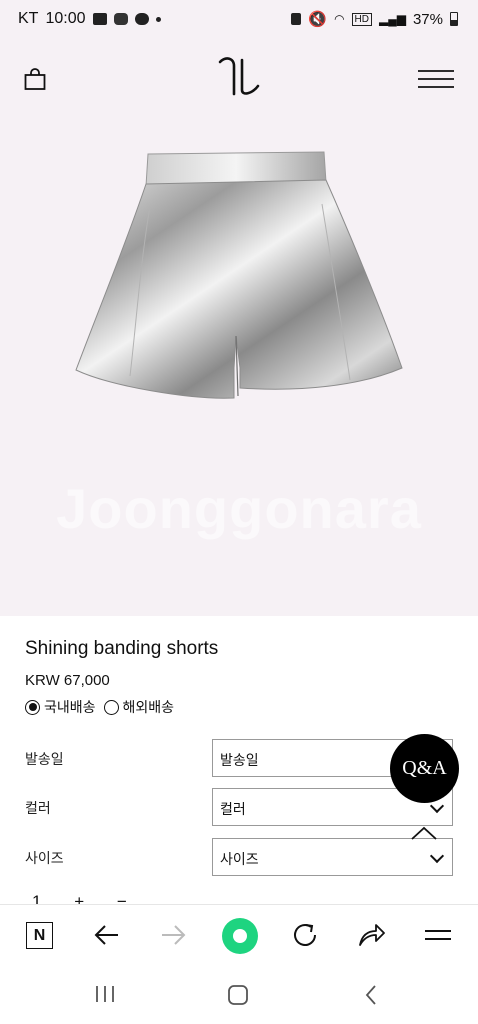 The image size is (478, 1024). I want to click on hd-voice-icon: HD, so click(361, 19).